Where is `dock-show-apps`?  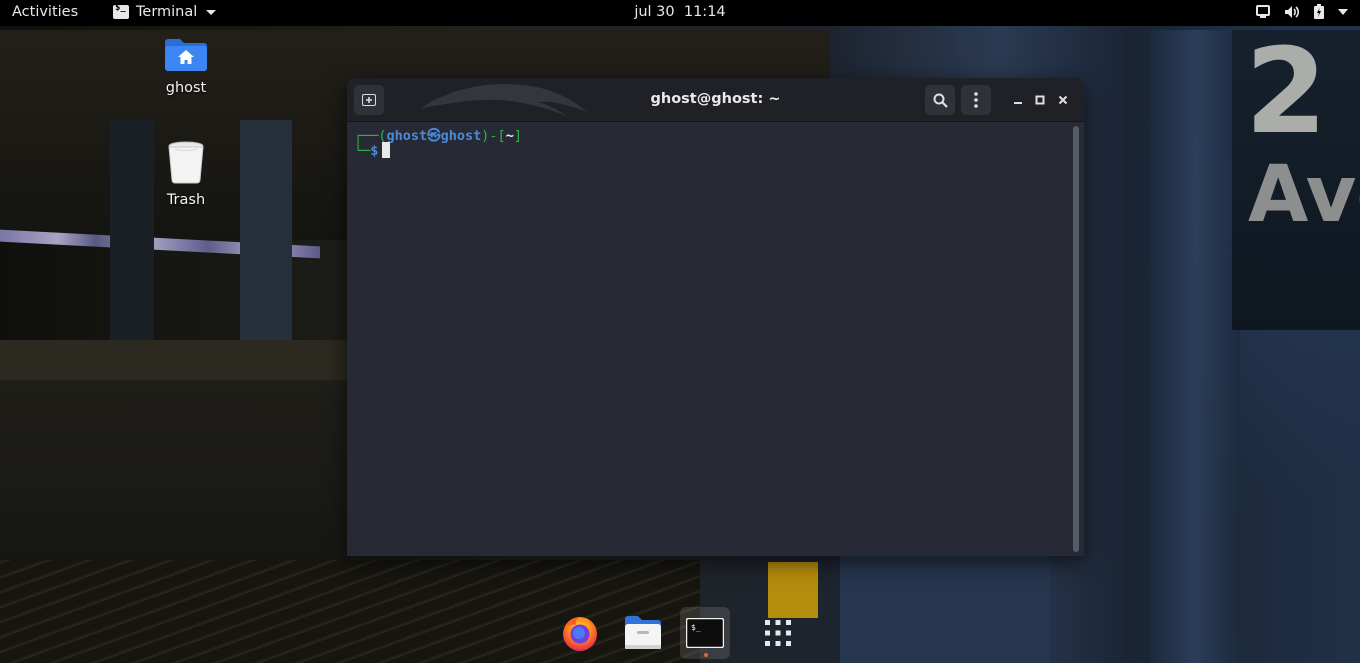 dock-show-apps is located at coordinates (778, 633).